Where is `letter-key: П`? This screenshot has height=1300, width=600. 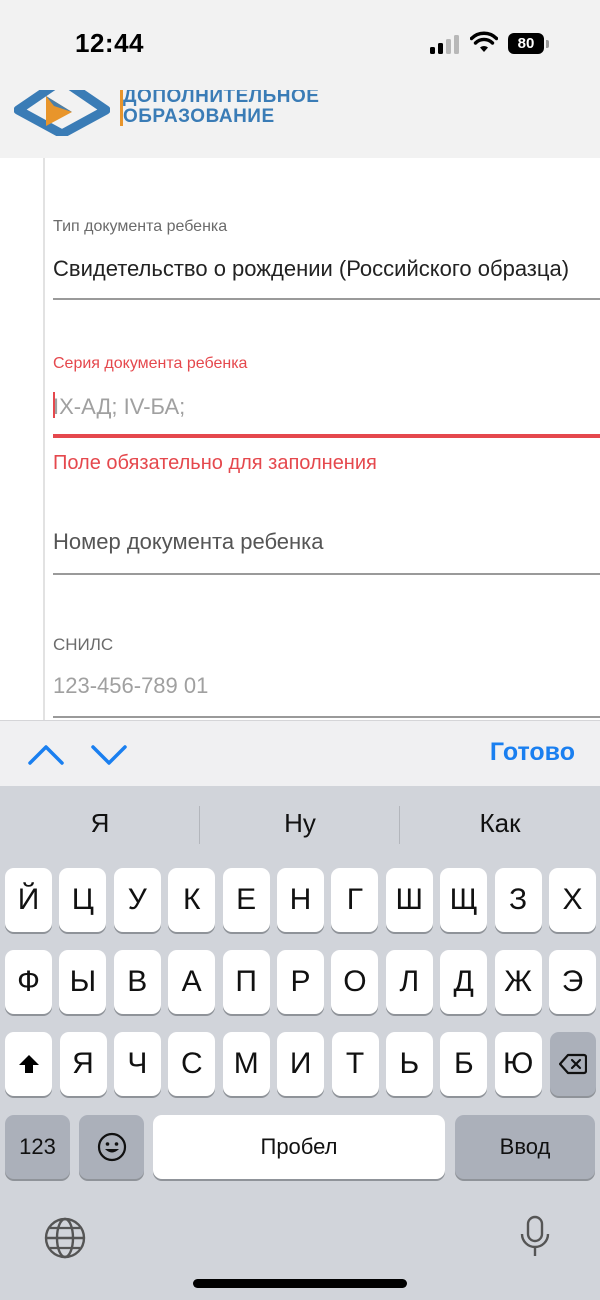 letter-key: П is located at coordinates (246, 982).